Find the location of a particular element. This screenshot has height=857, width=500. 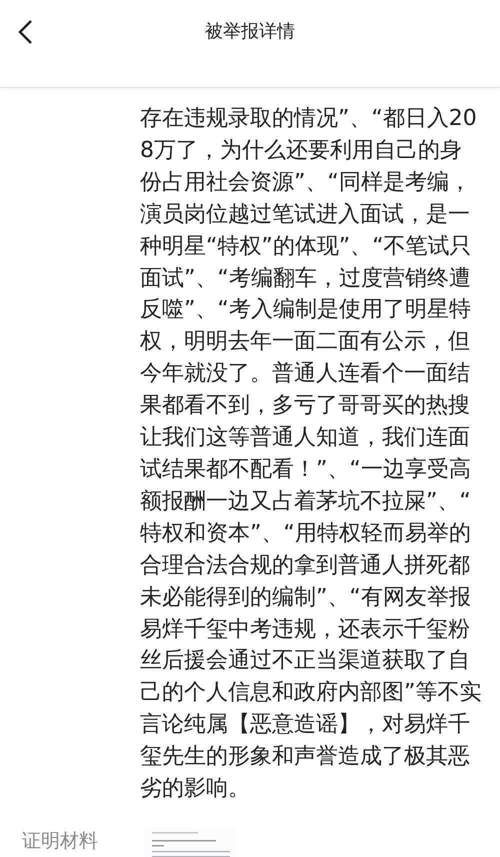

back-icon is located at coordinates (25, 32).